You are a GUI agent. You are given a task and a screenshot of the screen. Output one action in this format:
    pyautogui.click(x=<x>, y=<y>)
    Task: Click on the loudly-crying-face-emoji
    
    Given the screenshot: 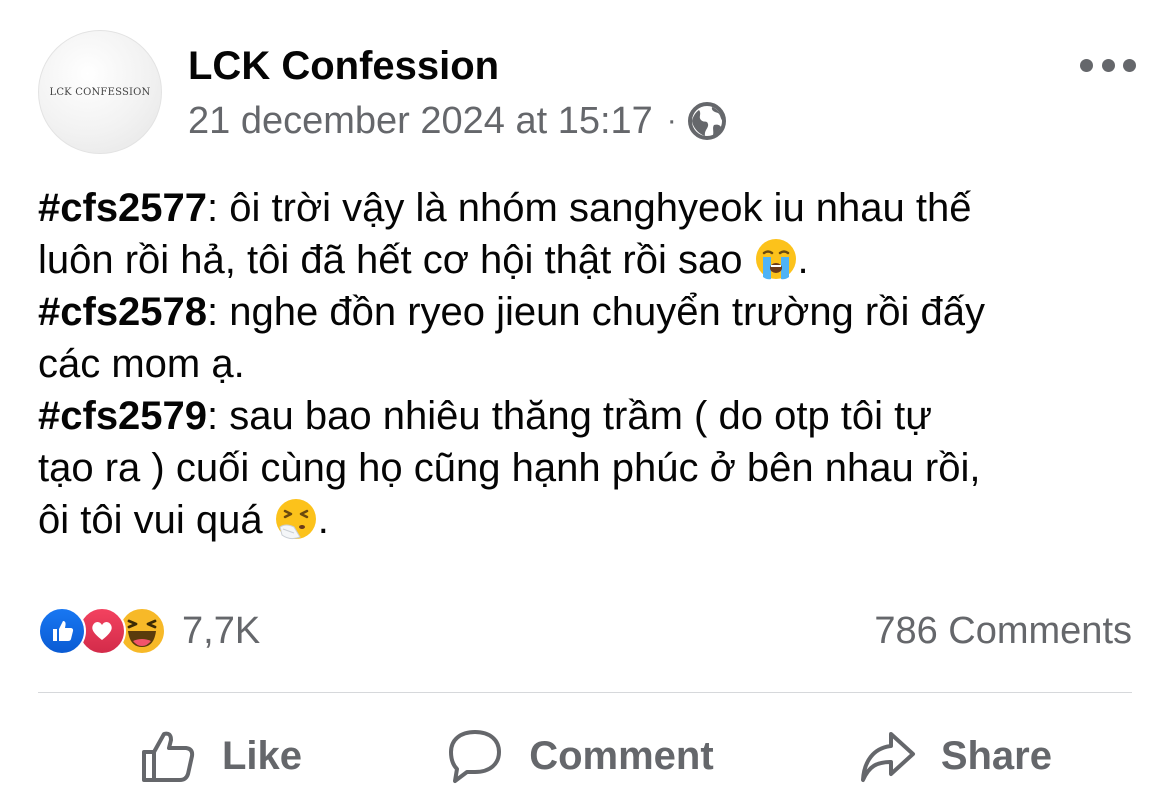 What is the action you would take?
    pyautogui.click(x=775, y=259)
    